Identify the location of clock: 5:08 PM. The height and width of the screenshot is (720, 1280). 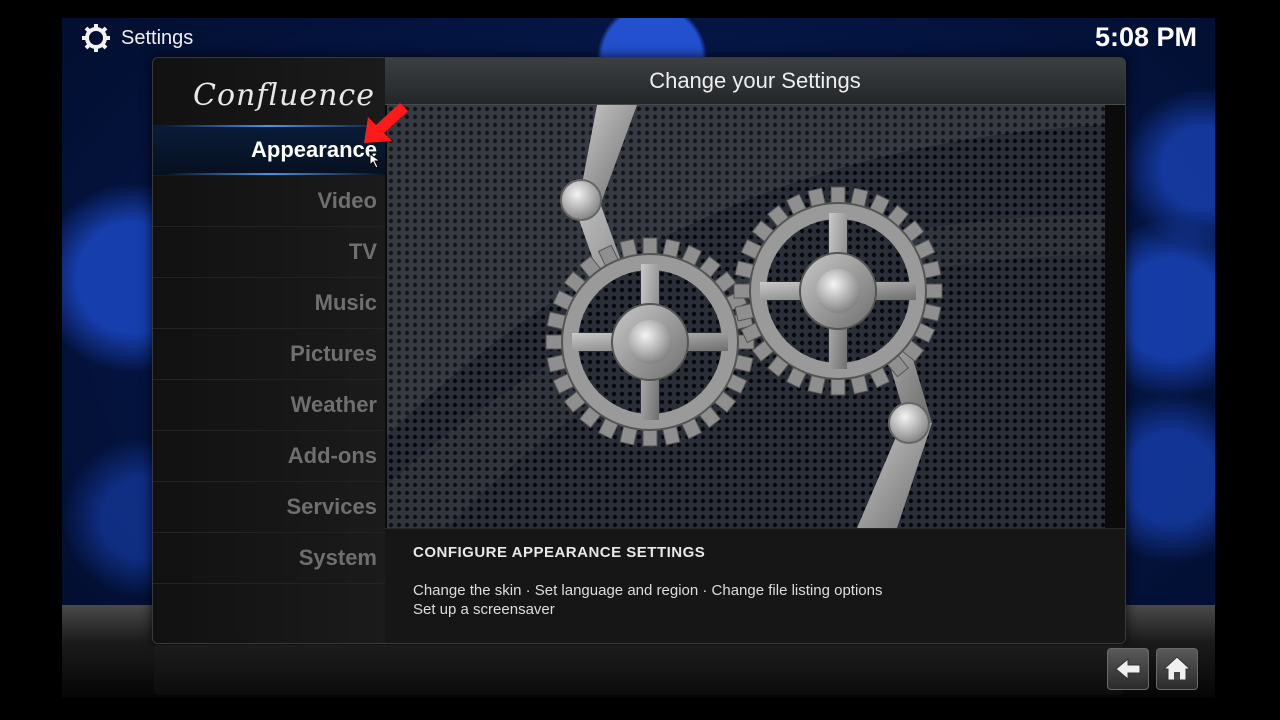
(1145, 37).